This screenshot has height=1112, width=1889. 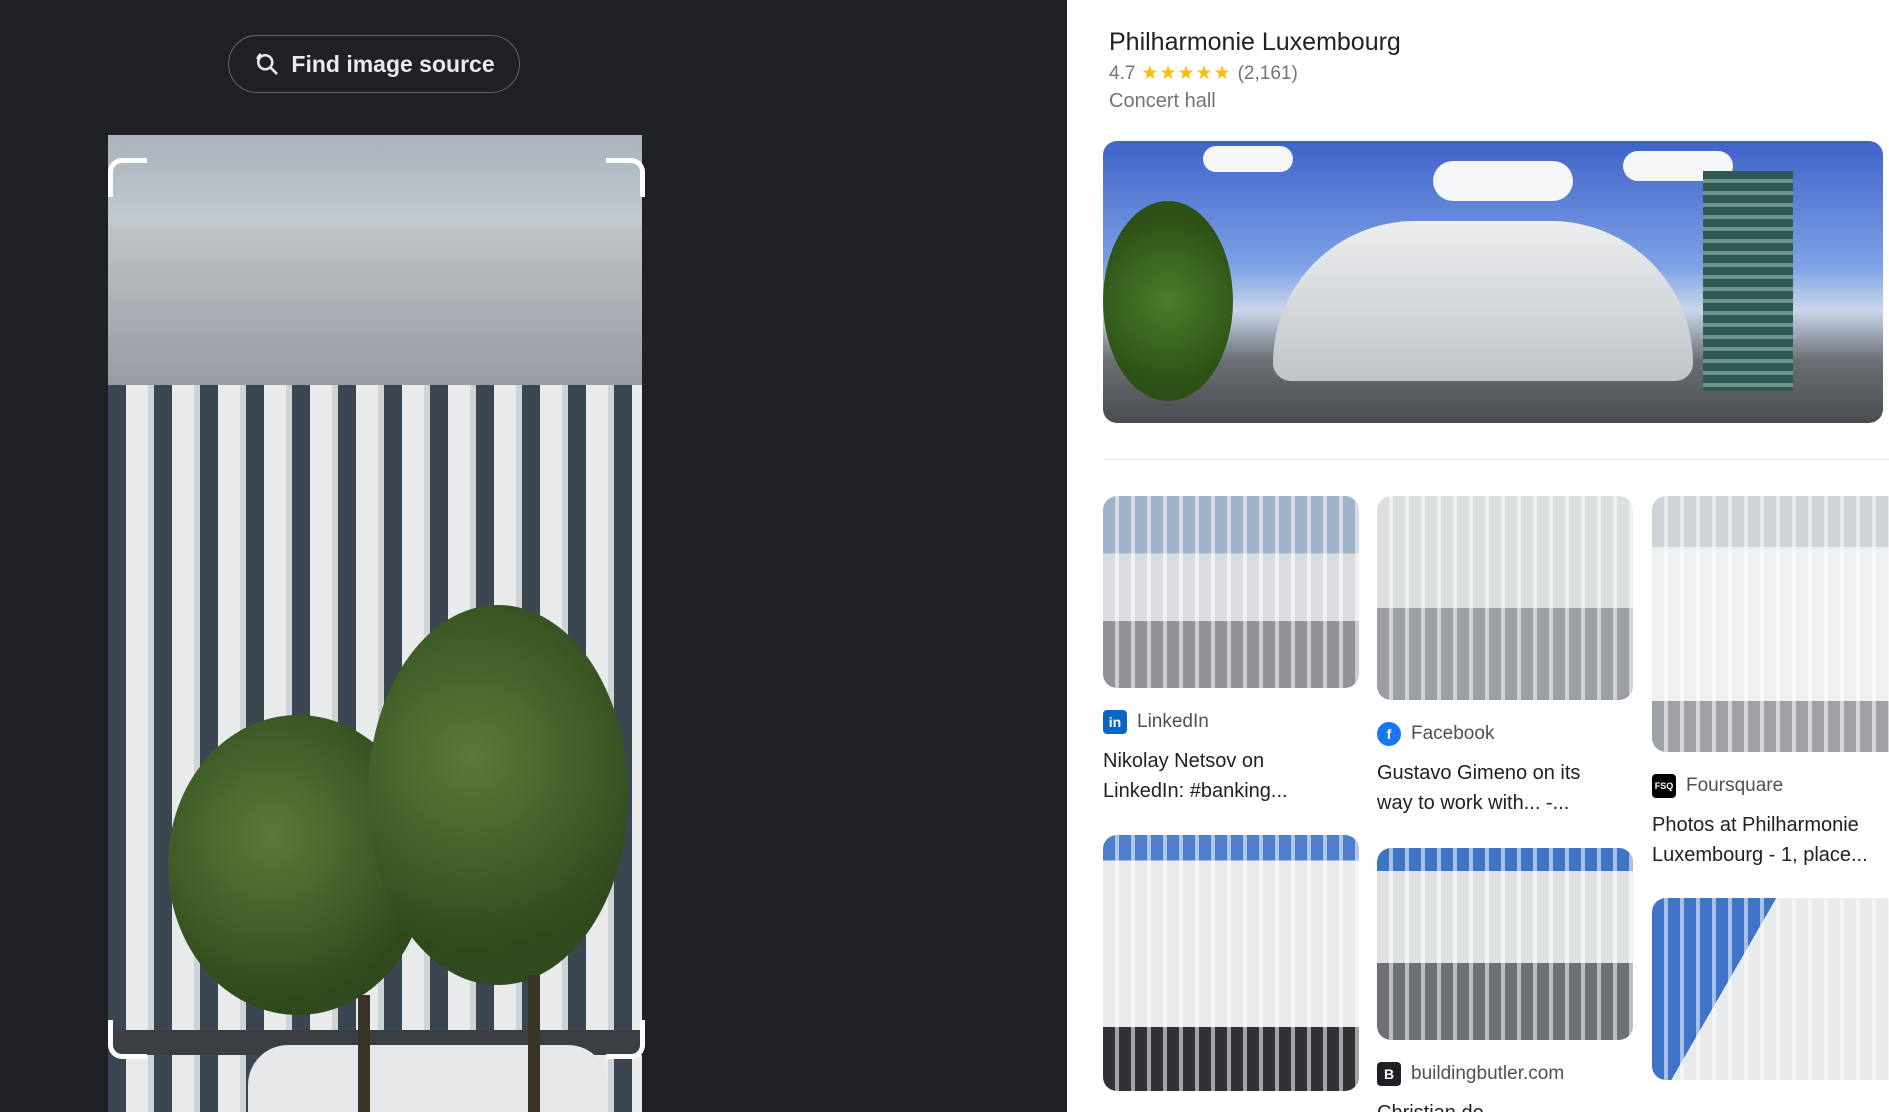 What do you see at coordinates (1453, 733) in the screenshot?
I see `result-source-name: Facebook` at bounding box center [1453, 733].